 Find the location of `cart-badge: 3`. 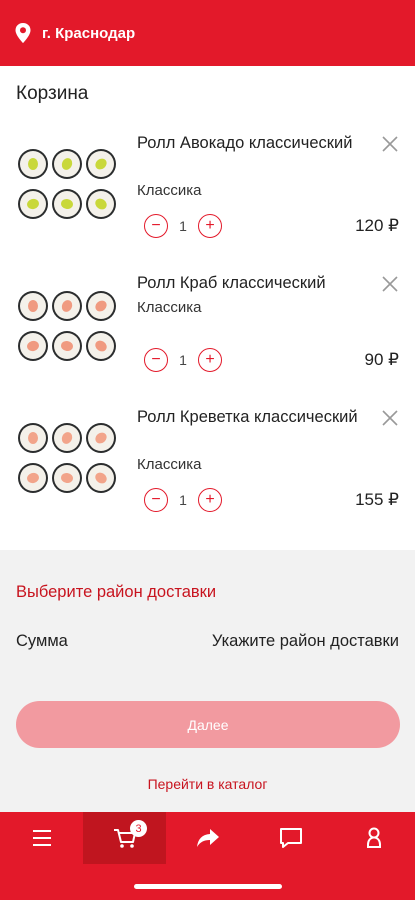

cart-badge: 3 is located at coordinates (138, 828).